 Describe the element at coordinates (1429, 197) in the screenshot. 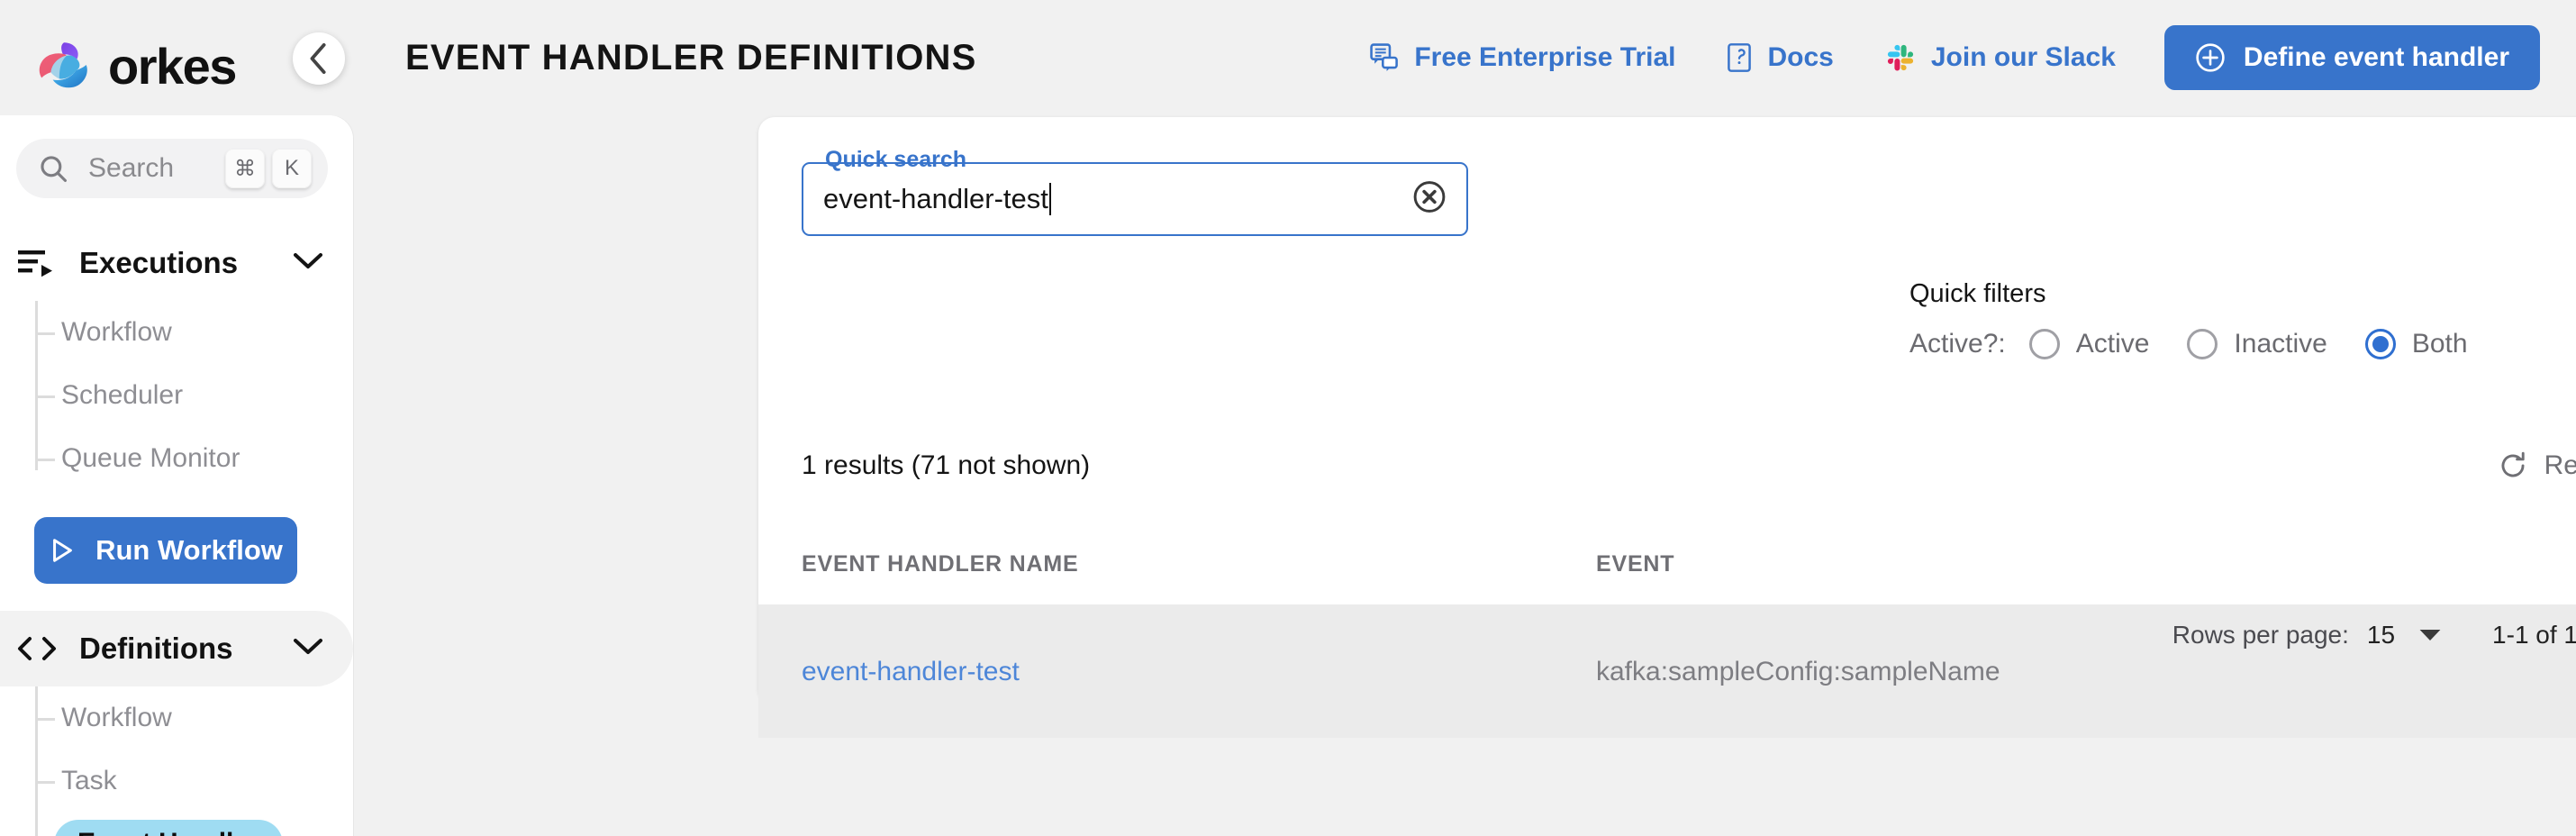

I see `clear-circle-icon` at that location.